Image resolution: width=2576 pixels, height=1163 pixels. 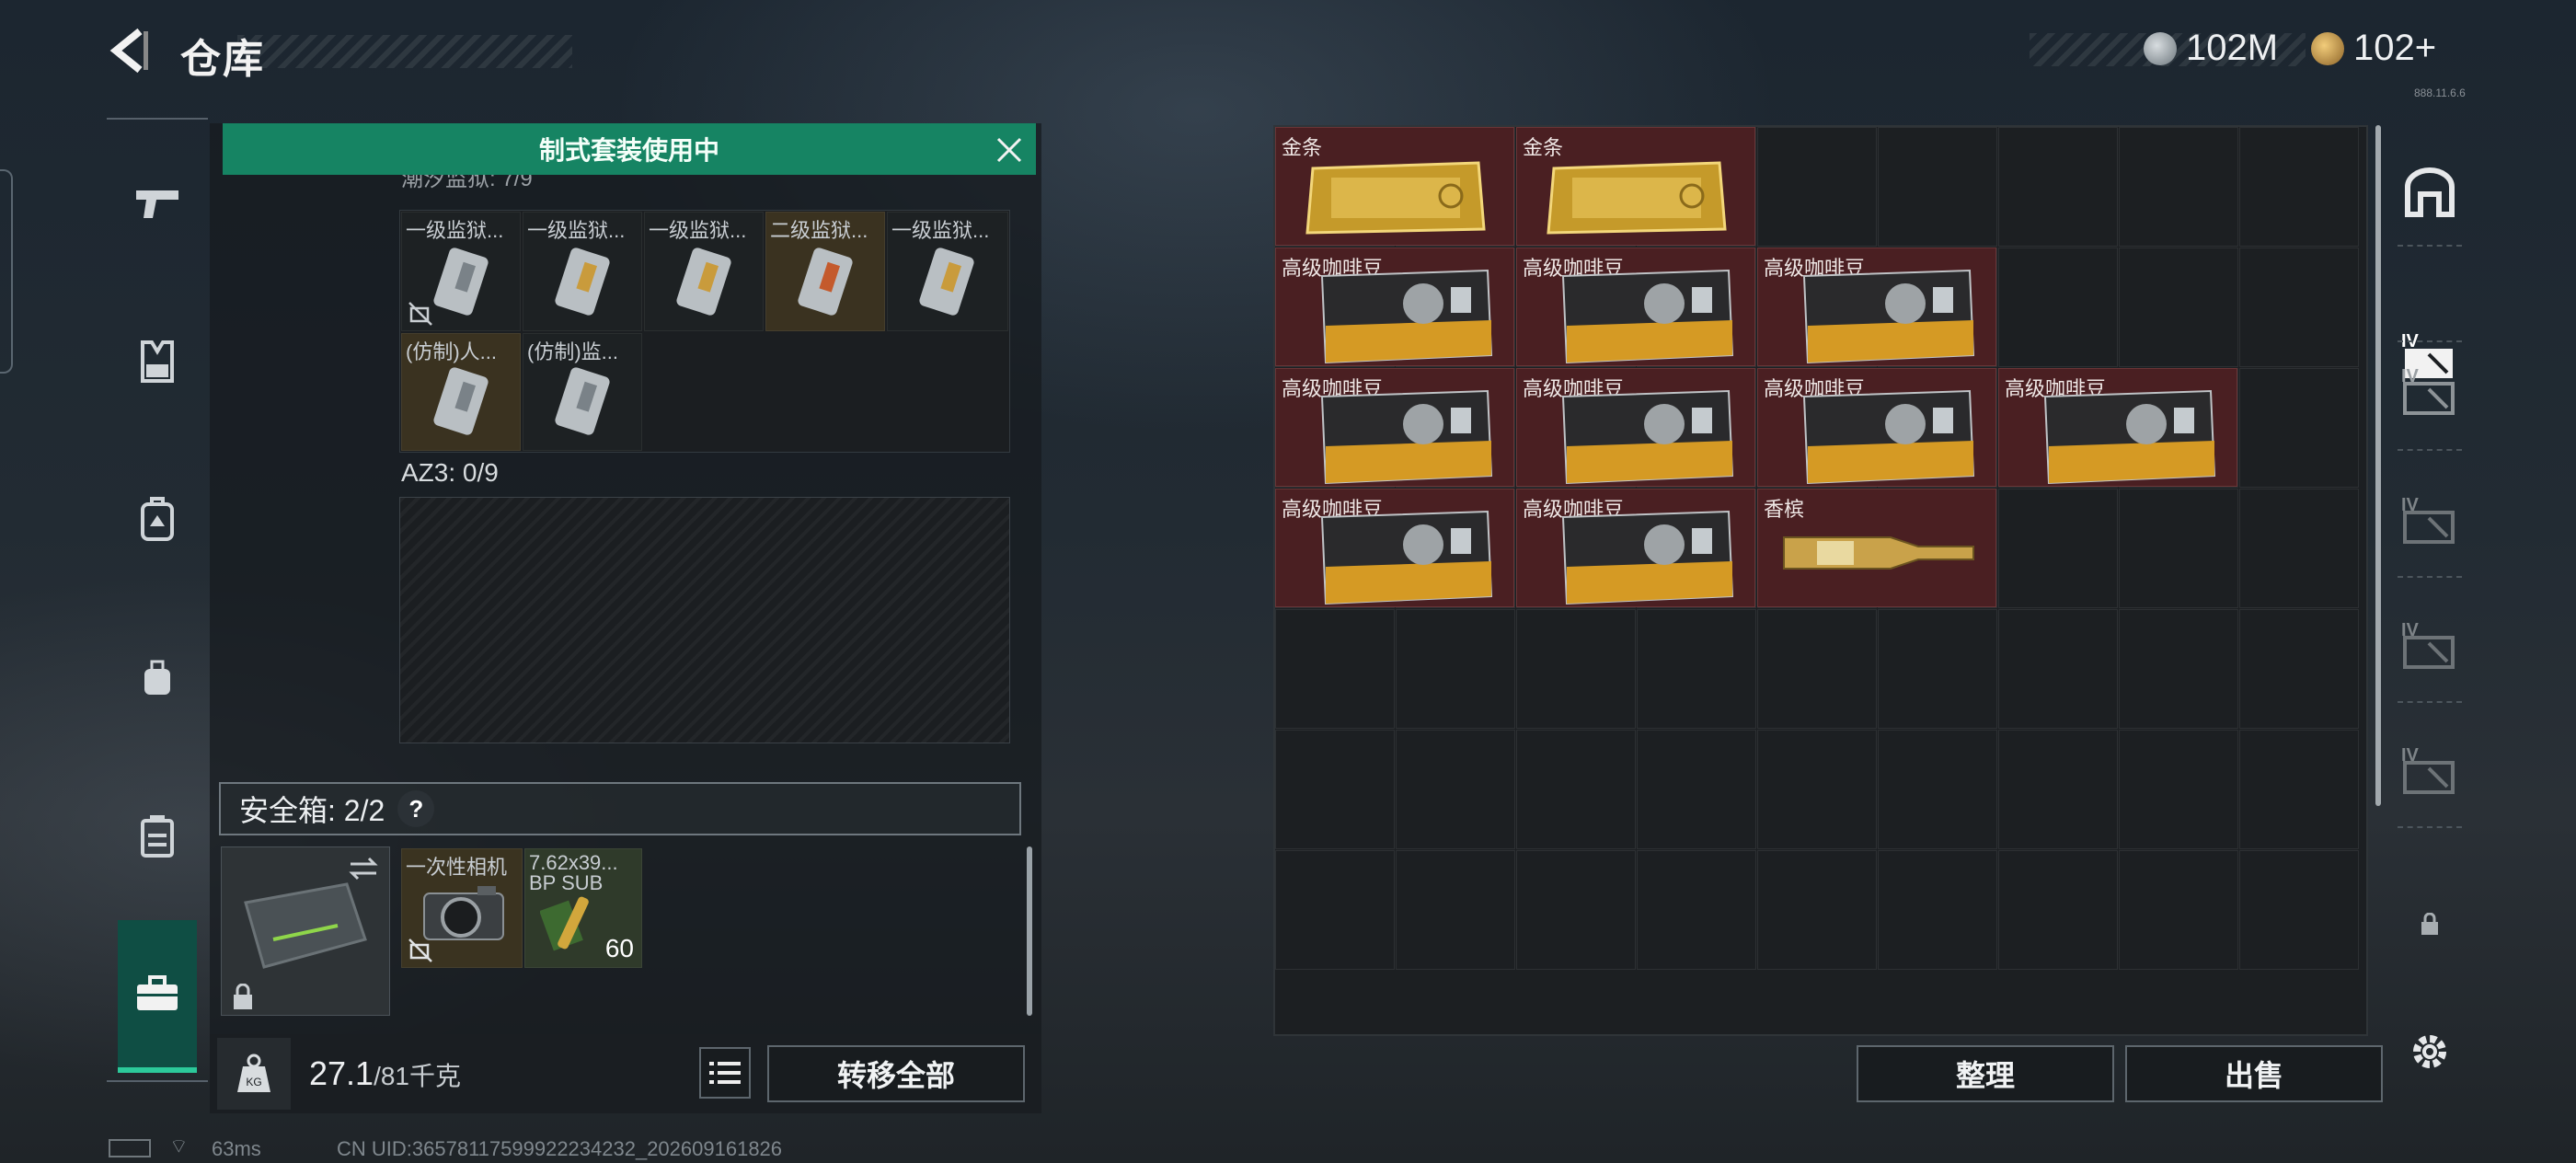 What do you see at coordinates (704, 620) in the screenshot?
I see `az3-grid` at bounding box center [704, 620].